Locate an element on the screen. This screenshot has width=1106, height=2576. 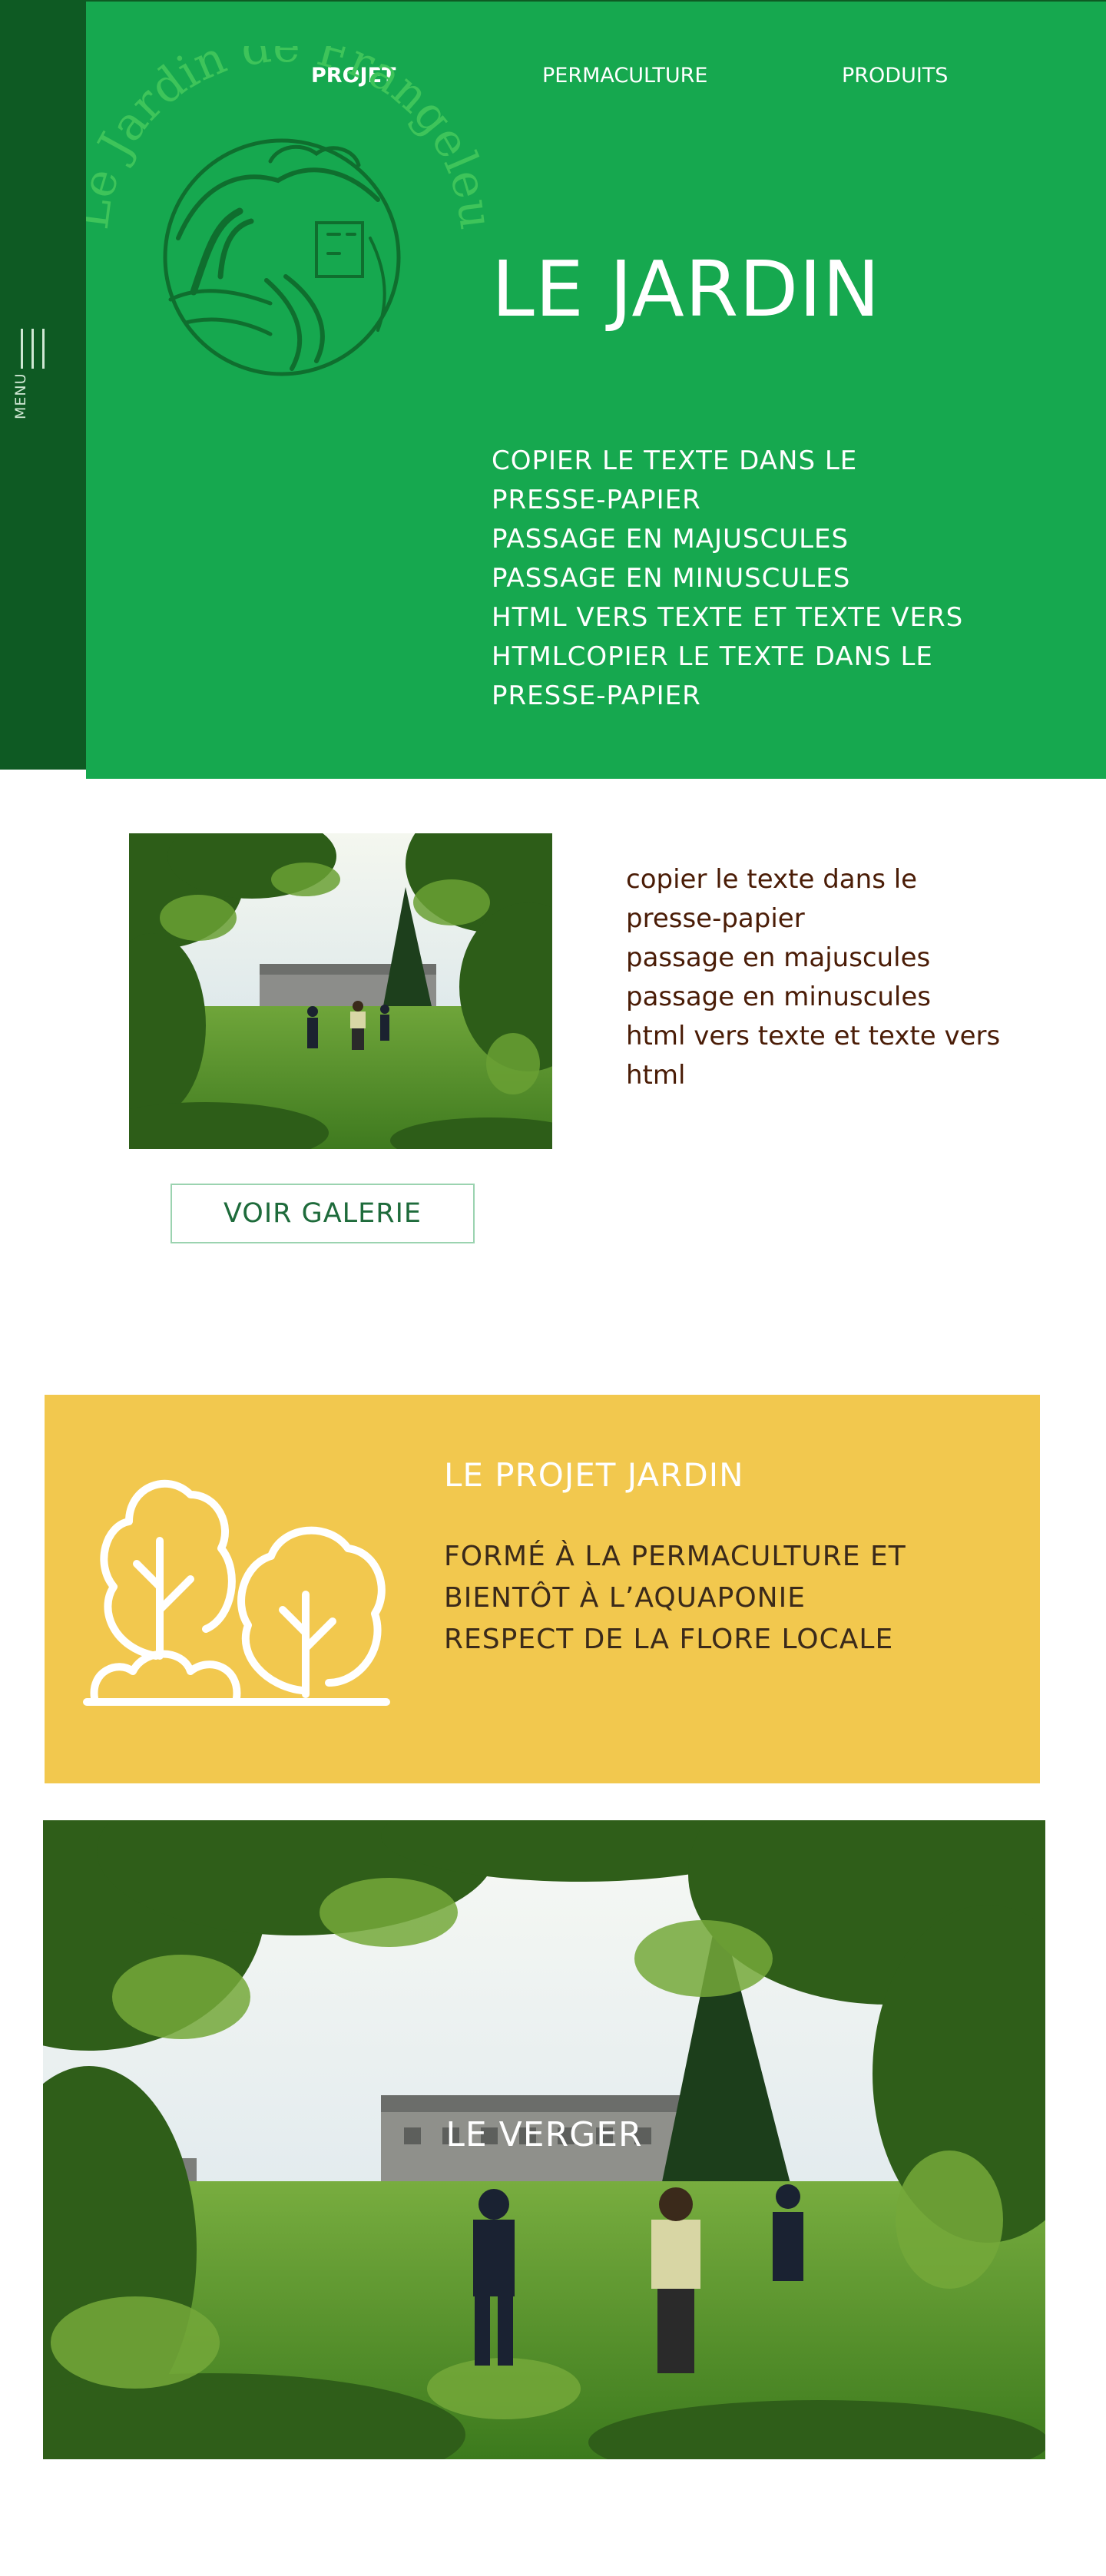
intro-line: passage en minuscules is located at coordinates (779, 997).